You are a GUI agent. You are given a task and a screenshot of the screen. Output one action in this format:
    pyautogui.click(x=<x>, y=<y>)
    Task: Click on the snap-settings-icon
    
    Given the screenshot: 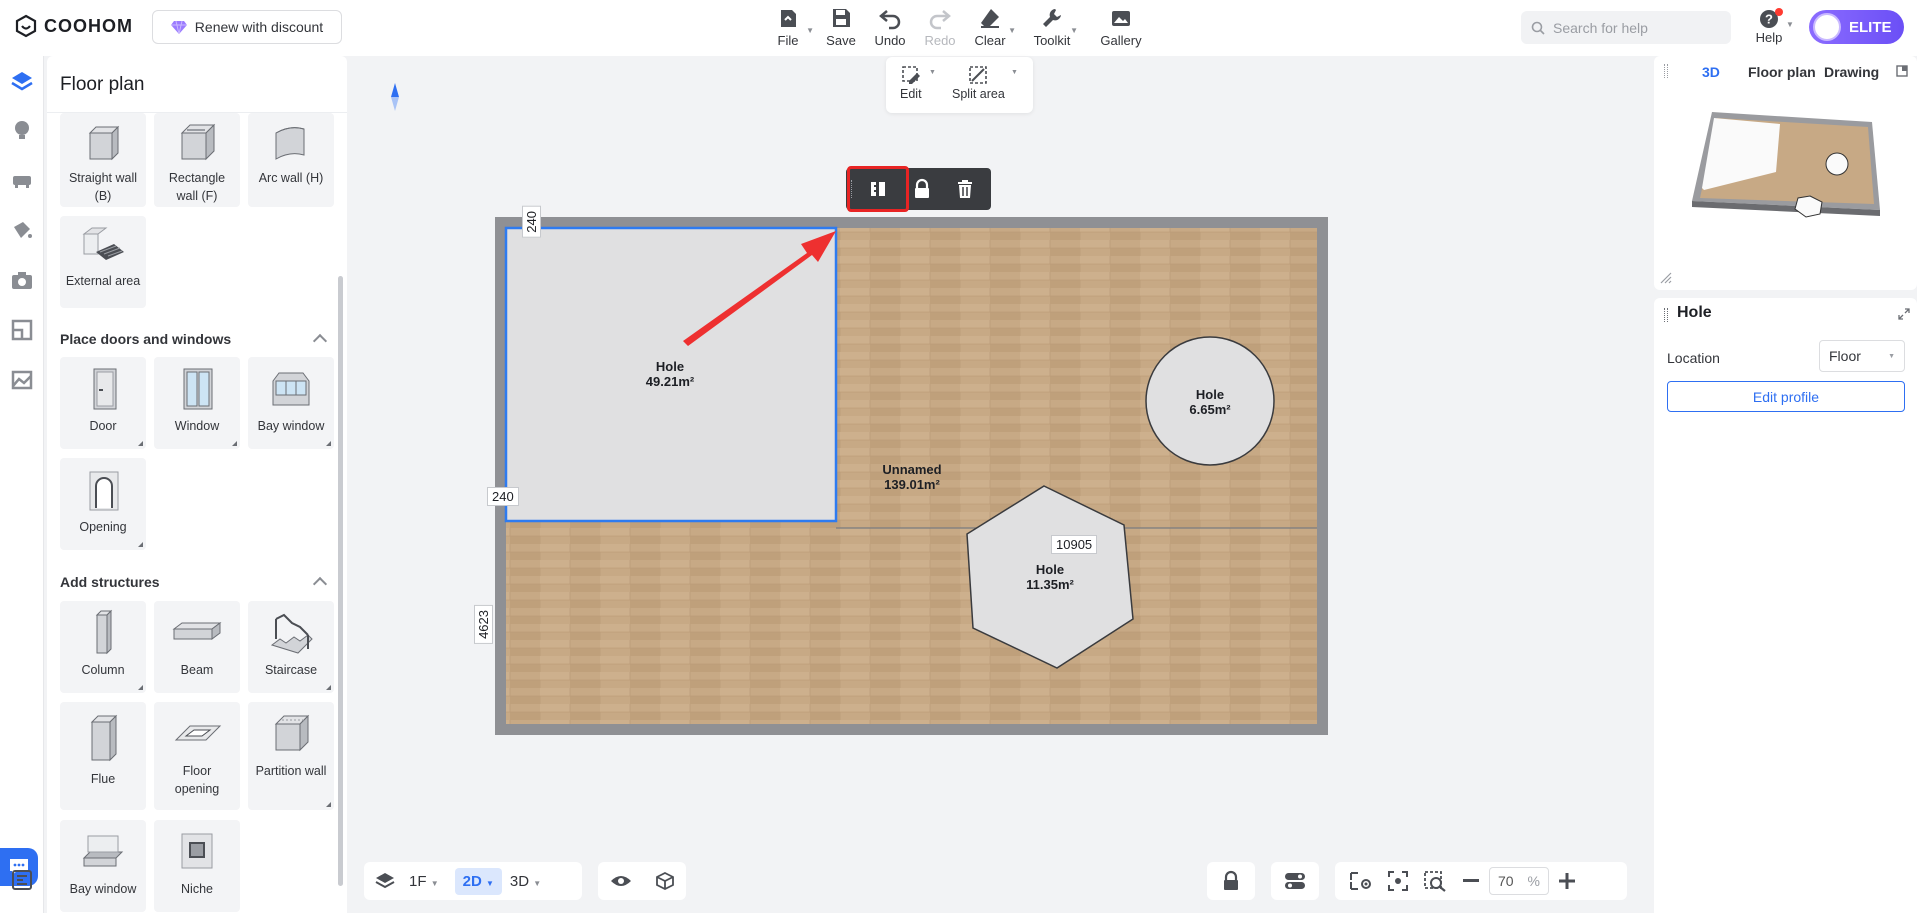 What is the action you would take?
    pyautogui.click(x=1361, y=881)
    